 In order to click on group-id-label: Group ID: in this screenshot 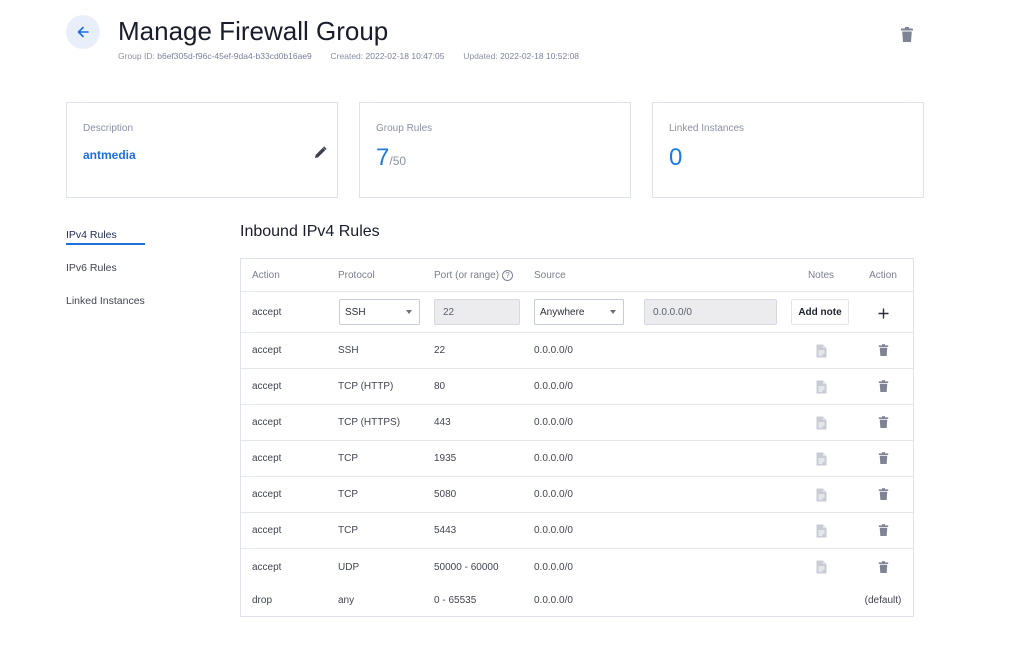, I will do `click(136, 56)`.